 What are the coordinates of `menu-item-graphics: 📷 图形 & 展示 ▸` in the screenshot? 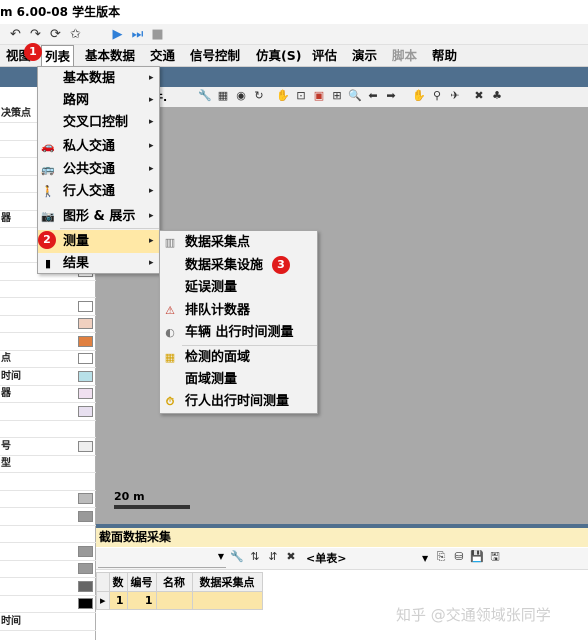 It's located at (98, 216).